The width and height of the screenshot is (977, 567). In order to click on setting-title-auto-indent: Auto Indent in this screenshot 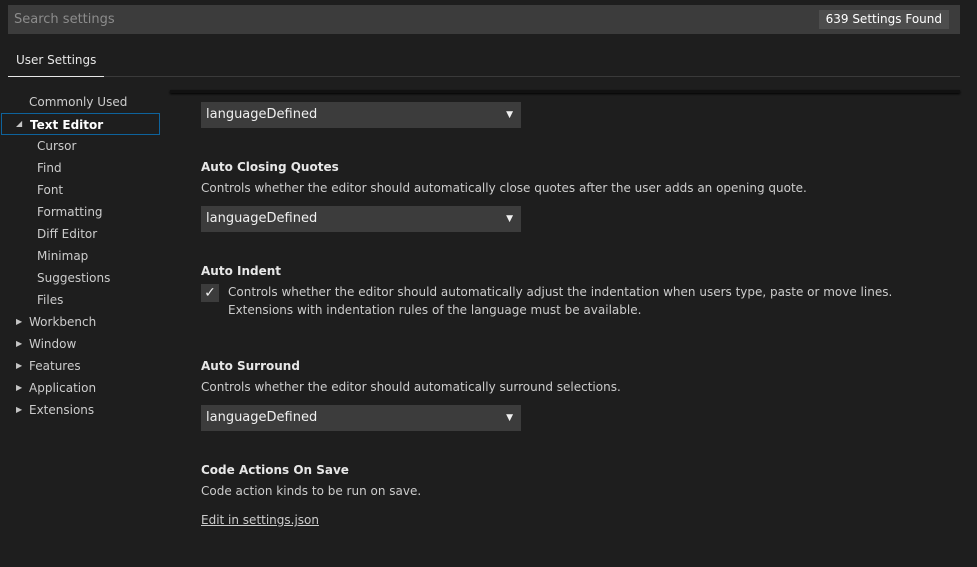, I will do `click(241, 271)`.